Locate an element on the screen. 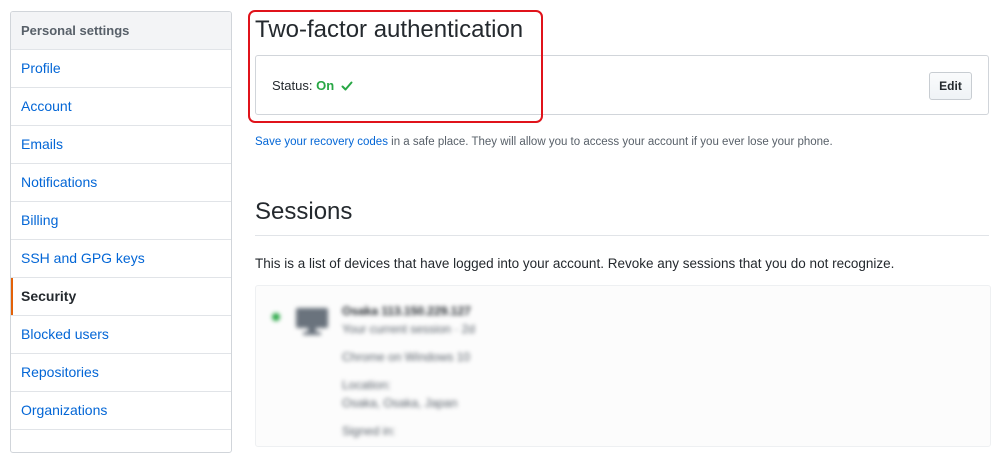  annotation-highlight-box is located at coordinates (395, 66).